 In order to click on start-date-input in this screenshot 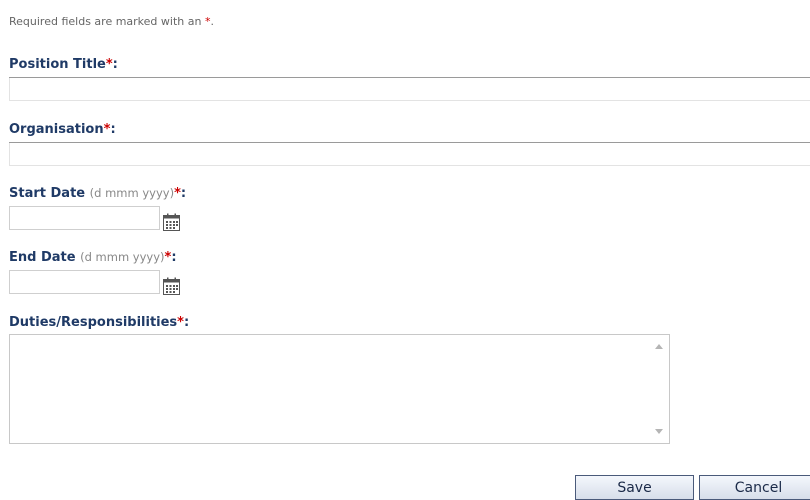, I will do `click(84, 218)`.